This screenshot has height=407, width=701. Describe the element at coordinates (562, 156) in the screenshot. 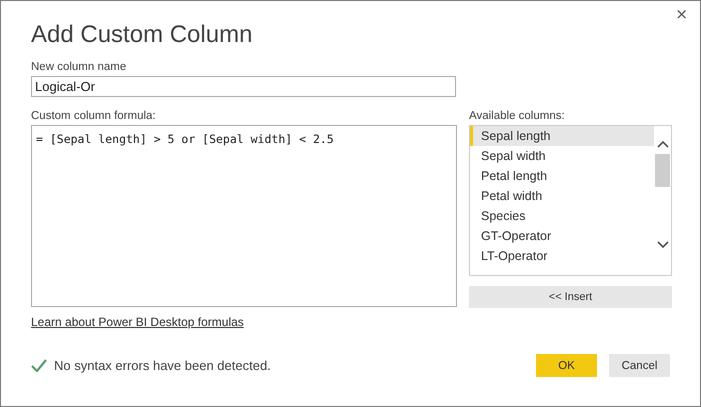

I see `list-item: Sepal width` at that location.